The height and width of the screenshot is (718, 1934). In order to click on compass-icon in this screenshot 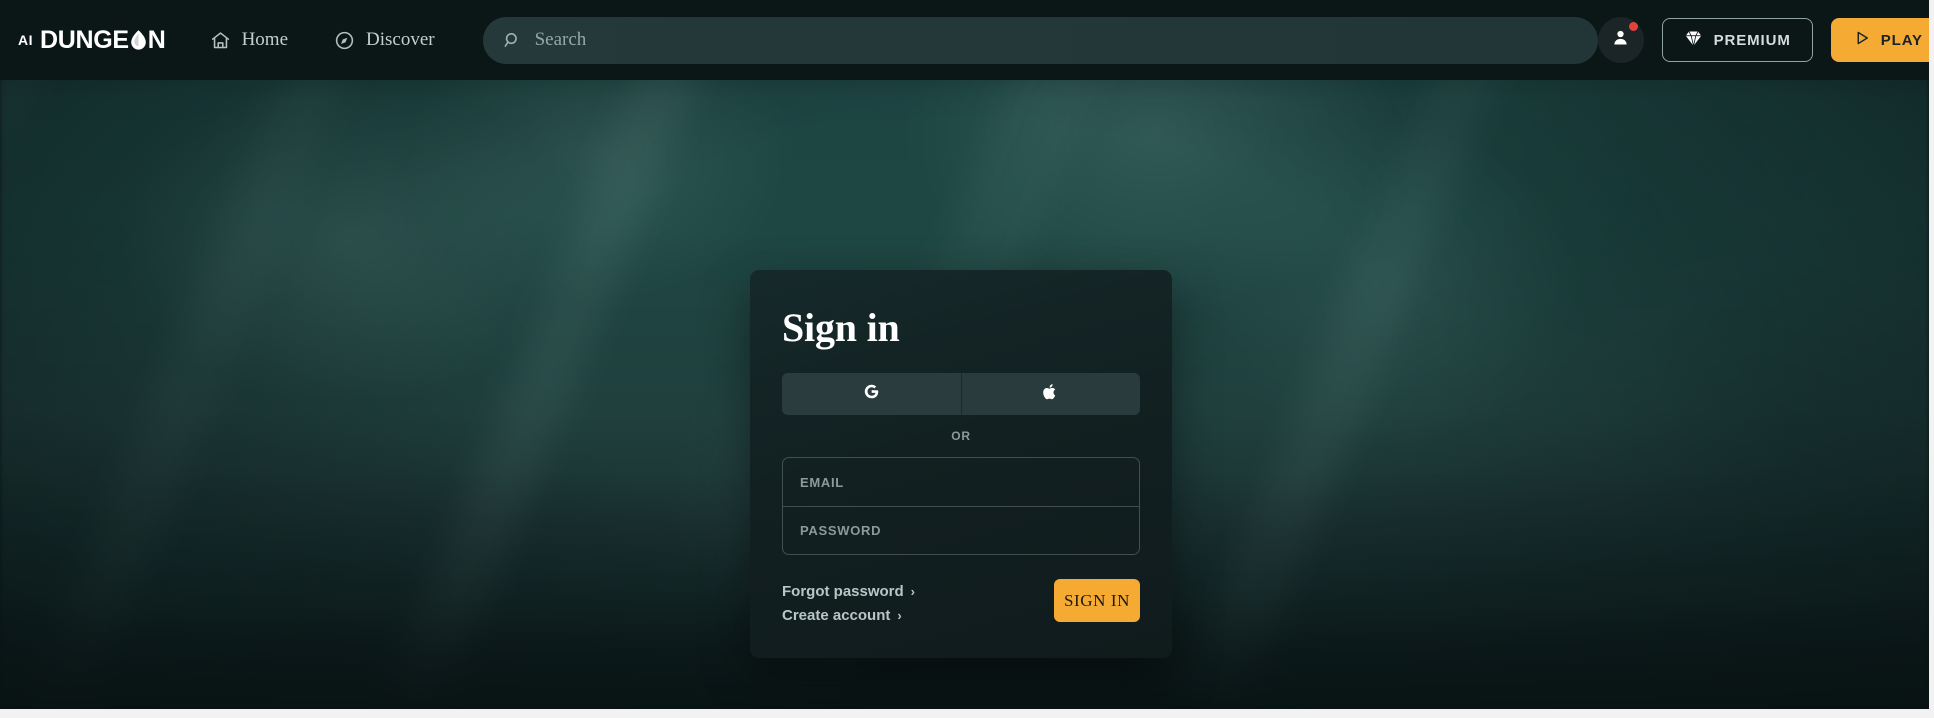, I will do `click(344, 40)`.